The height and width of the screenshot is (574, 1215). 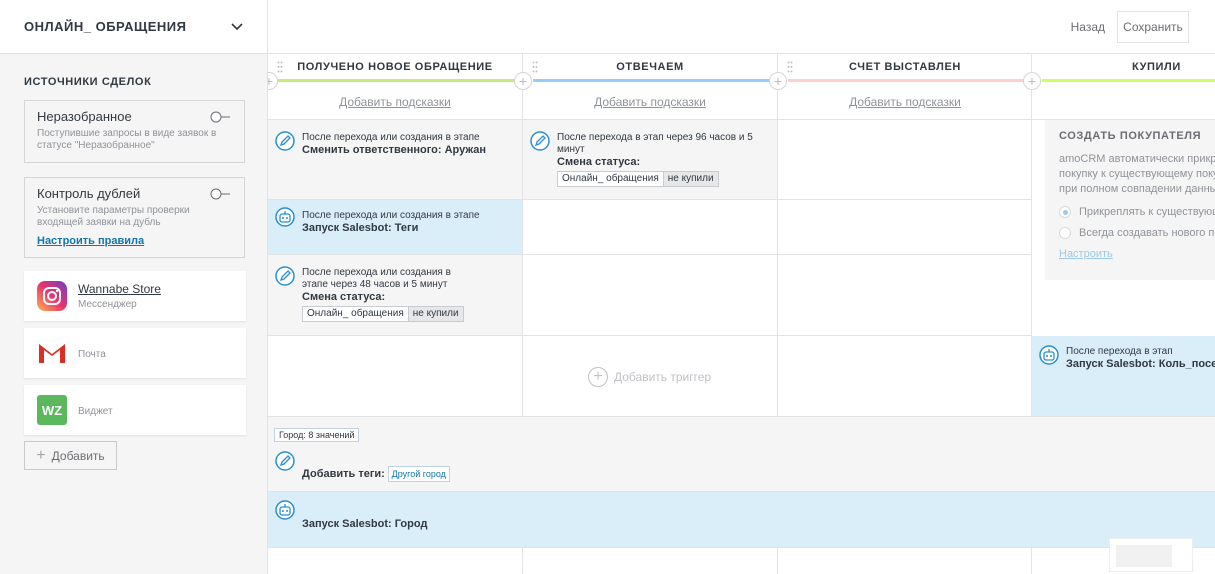 What do you see at coordinates (1088, 27) in the screenshot?
I see `back-button: Назад` at bounding box center [1088, 27].